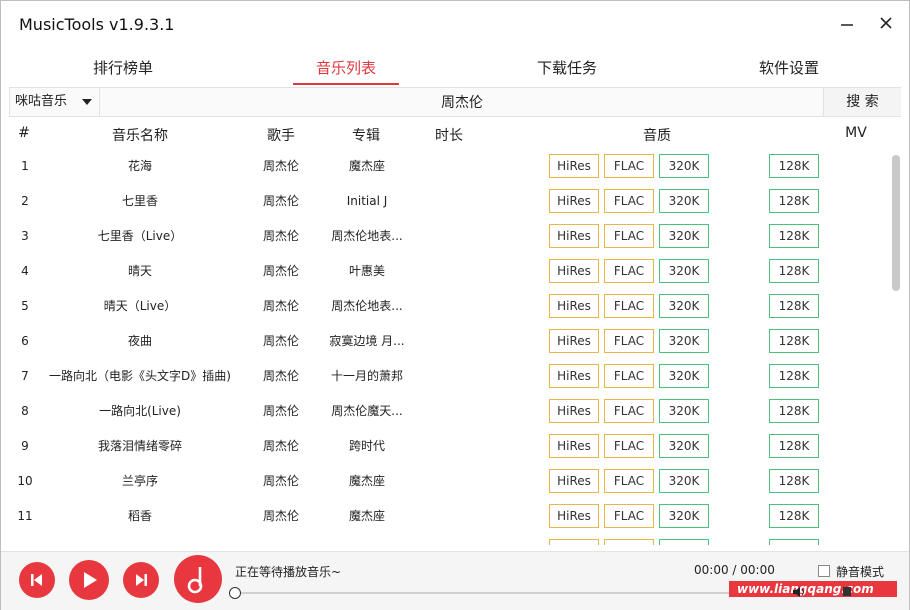 This screenshot has width=910, height=610. Describe the element at coordinates (445, 446) in the screenshot. I see `table-row: 9 我落泪情绪零碎 周杰伦 跨时代 HiRes FLAC 320K 128K` at that location.